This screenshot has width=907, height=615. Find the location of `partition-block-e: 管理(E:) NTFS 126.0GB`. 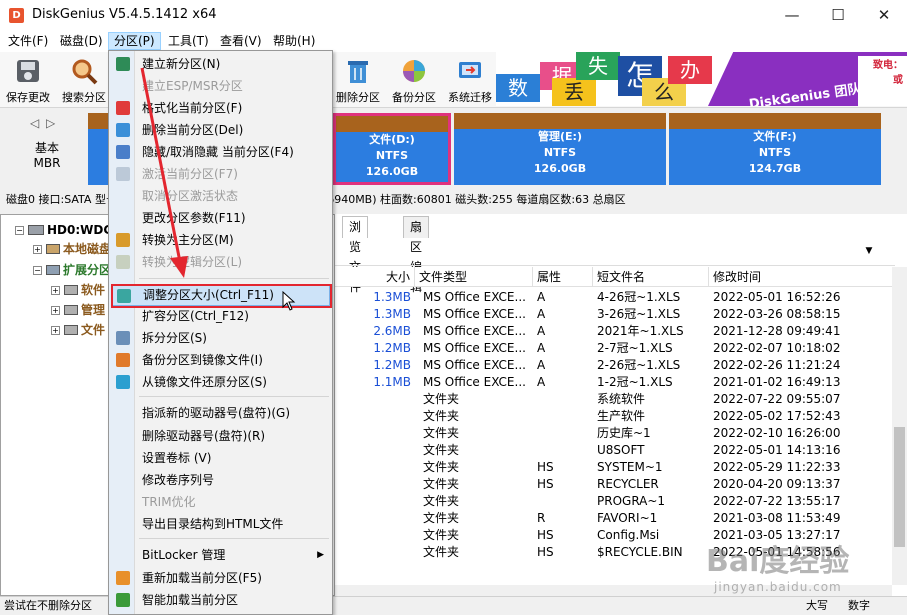

partition-block-e: 管理(E:) NTFS 126.0GB is located at coordinates (560, 149).